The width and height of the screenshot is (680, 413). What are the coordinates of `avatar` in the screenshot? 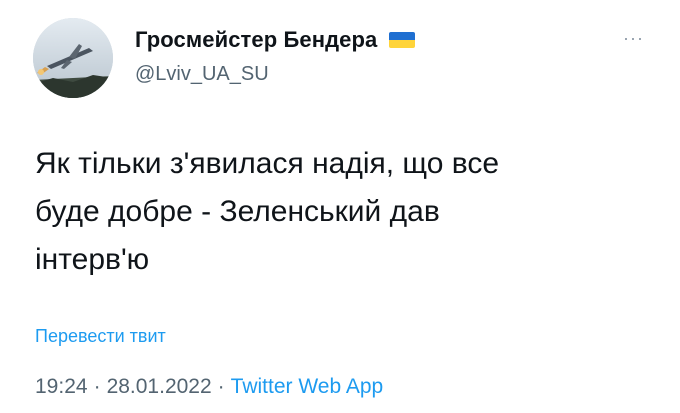 It's located at (73, 58).